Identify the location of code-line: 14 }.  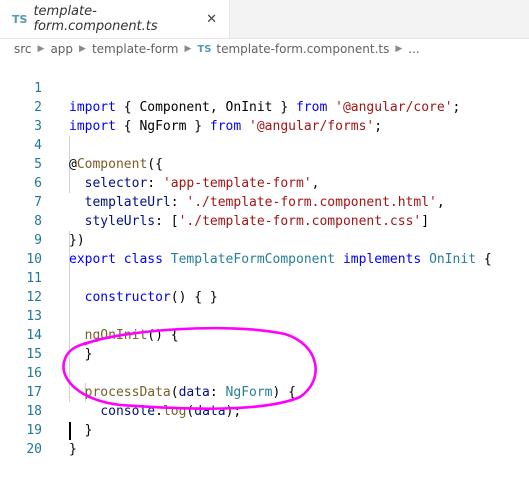
(264, 334).